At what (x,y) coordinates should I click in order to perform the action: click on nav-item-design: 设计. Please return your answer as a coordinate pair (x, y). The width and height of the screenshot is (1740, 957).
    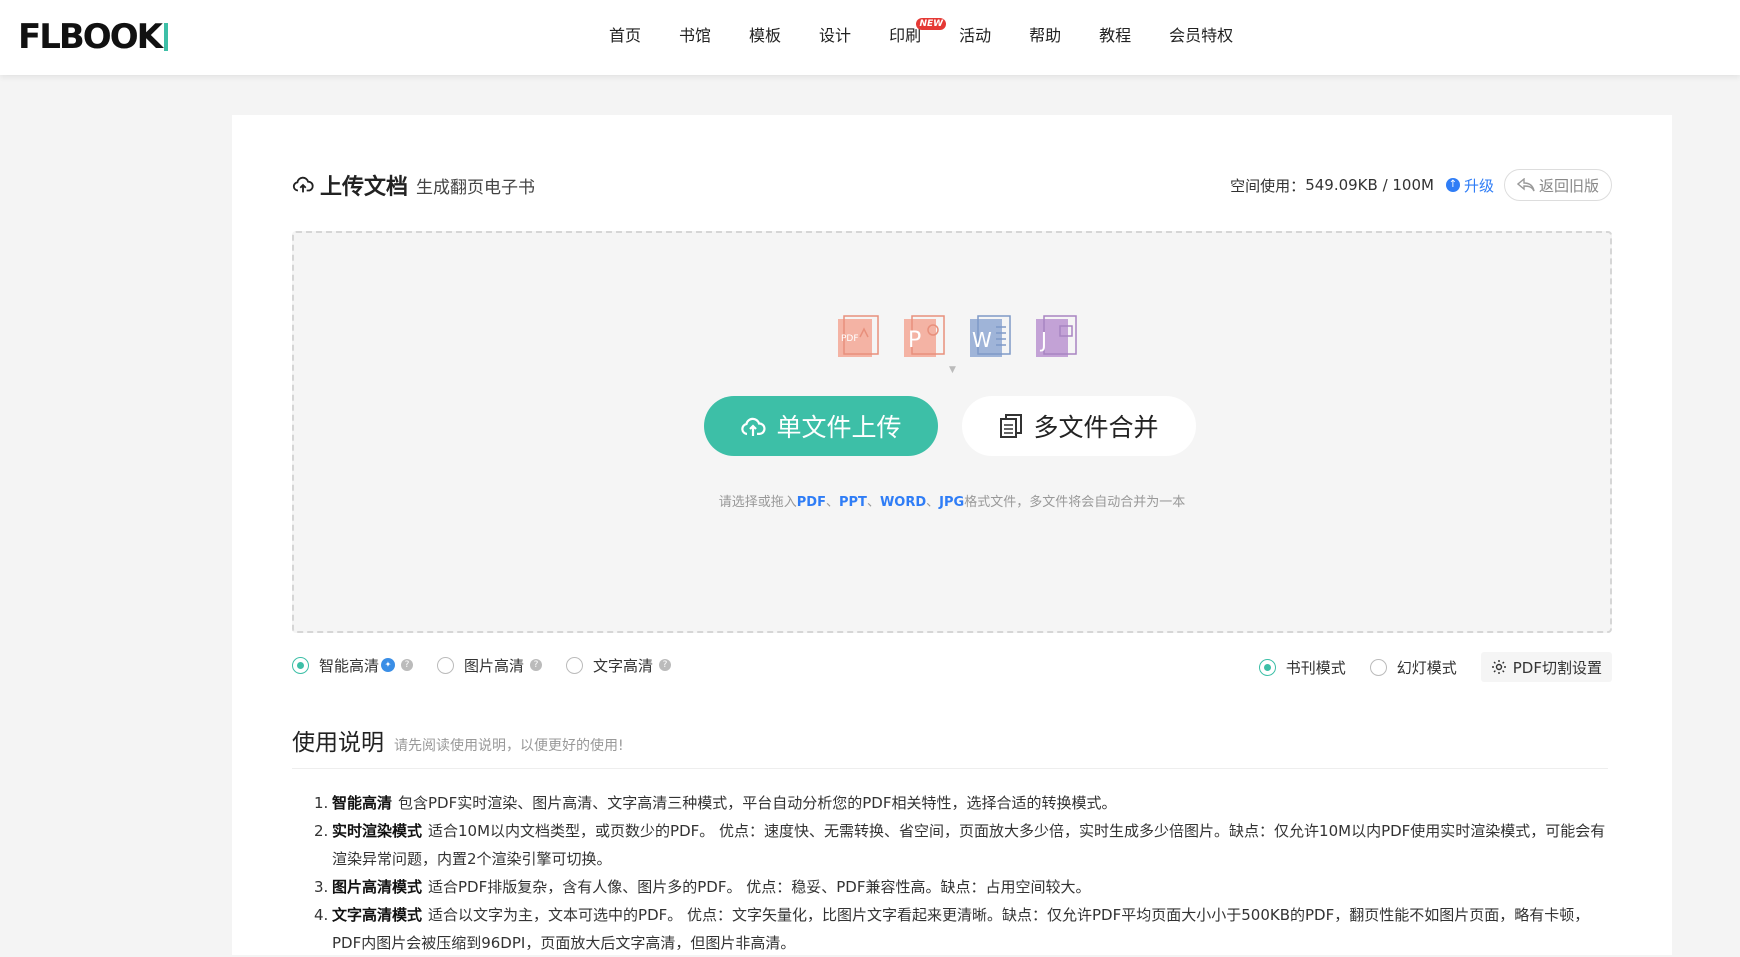
    Looking at the image, I should click on (835, 37).